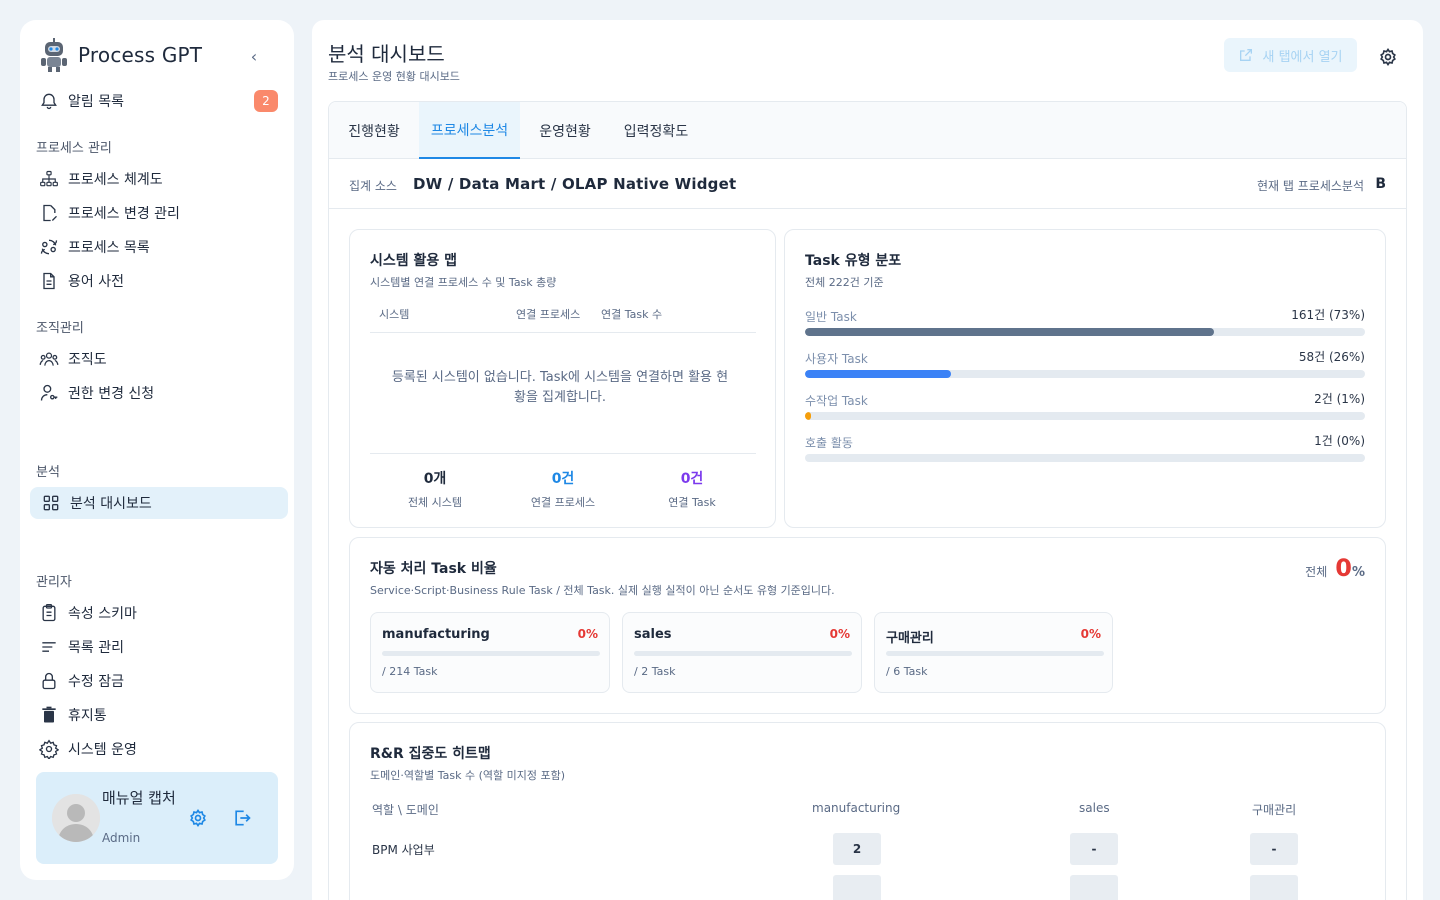 Image resolution: width=1440 pixels, height=900 pixels. Describe the element at coordinates (266, 101) in the screenshot. I see `notification-count-badge: 2` at that location.